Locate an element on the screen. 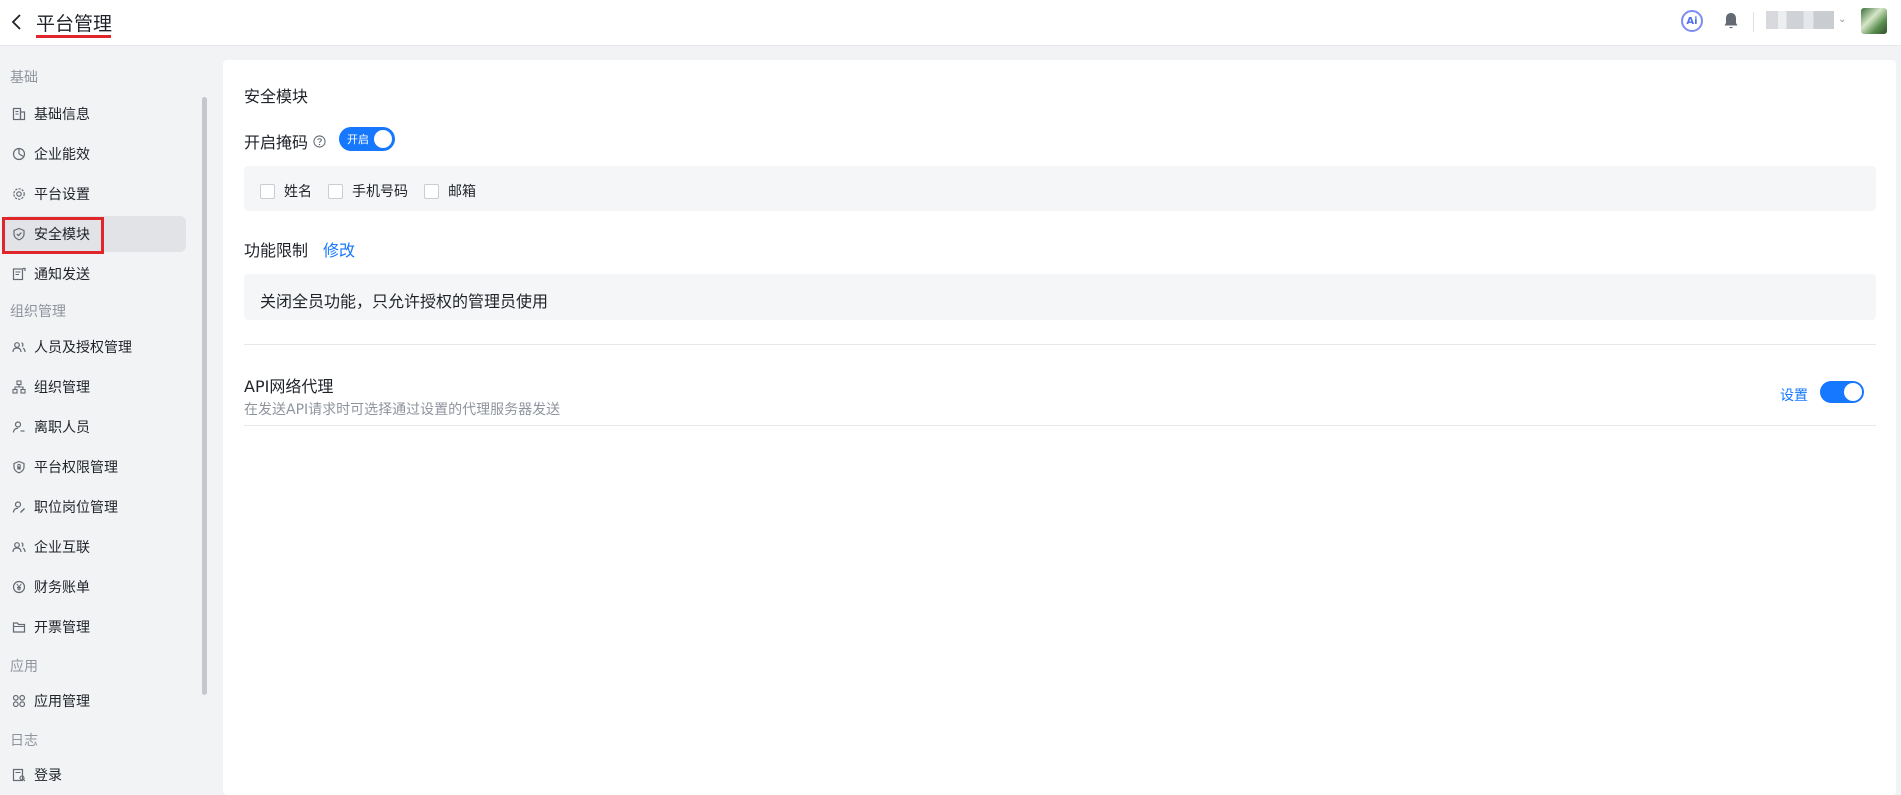 The image size is (1901, 795). api-proxy-description: 在发送API请求时可选择通过设置的代理服务器发送 is located at coordinates (402, 410).